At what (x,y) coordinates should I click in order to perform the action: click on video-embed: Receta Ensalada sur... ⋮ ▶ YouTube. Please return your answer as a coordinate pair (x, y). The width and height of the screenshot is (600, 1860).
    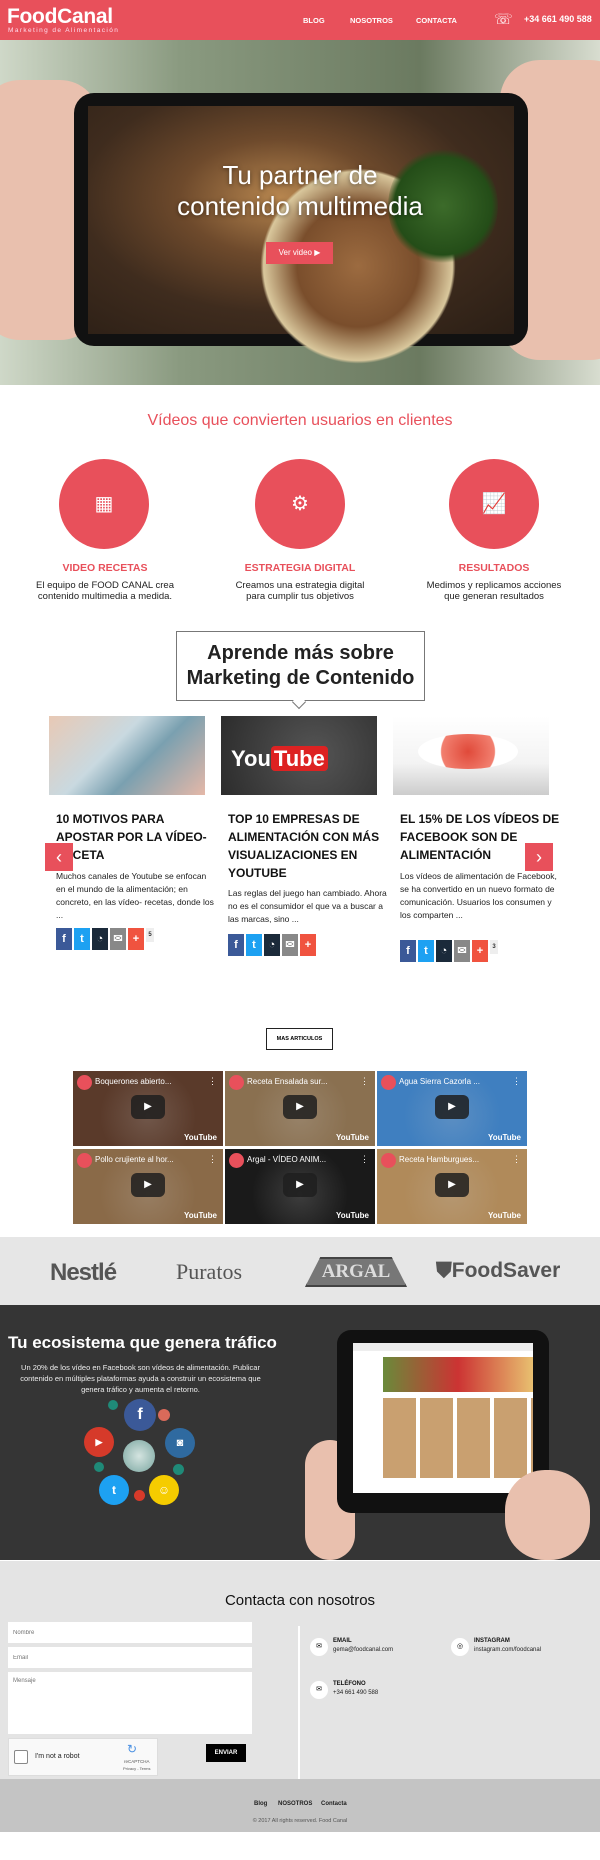
    Looking at the image, I should click on (300, 1108).